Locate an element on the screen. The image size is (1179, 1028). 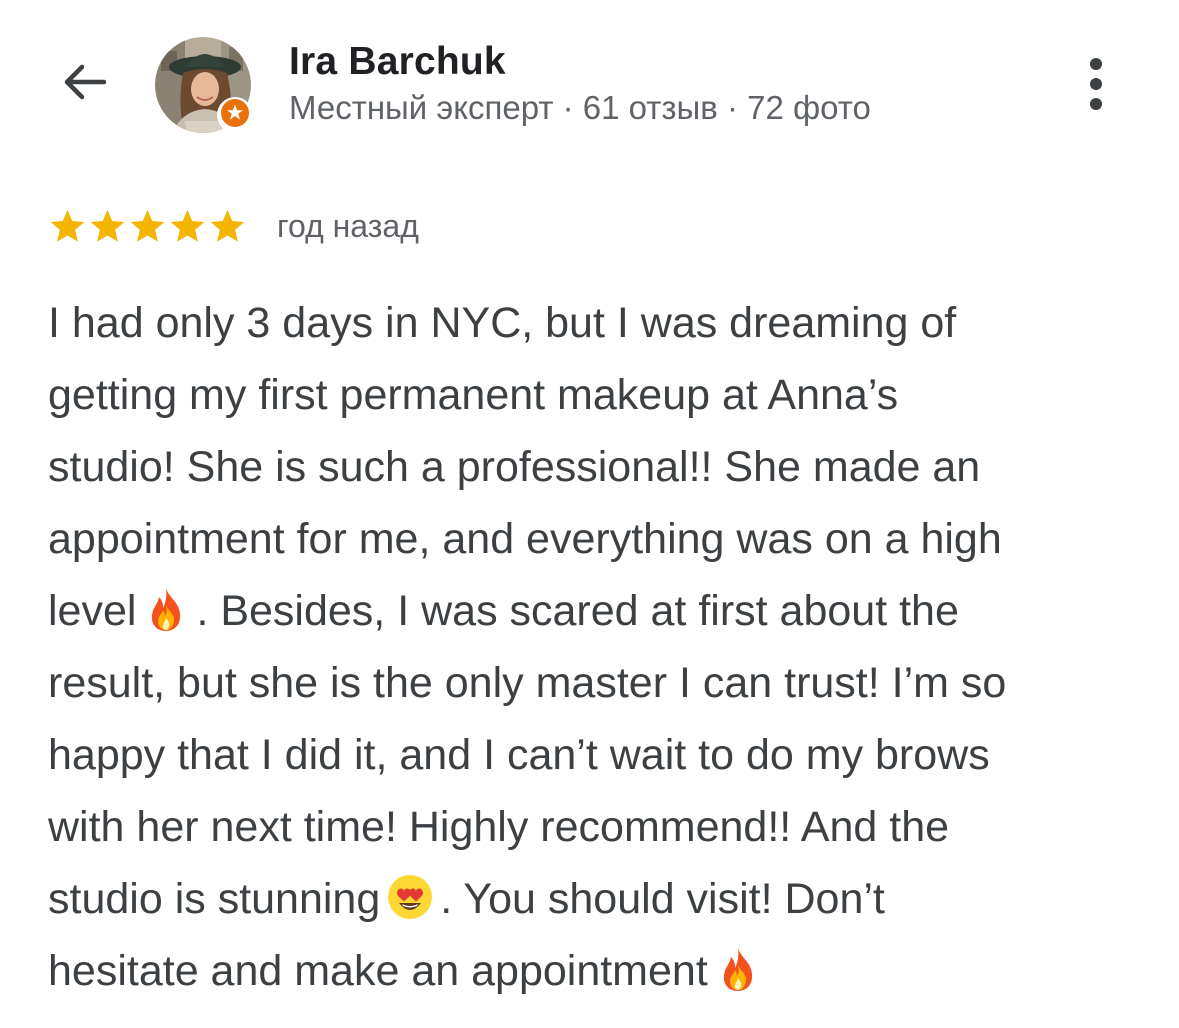
author-name: Ira Barchuk is located at coordinates (397, 62).